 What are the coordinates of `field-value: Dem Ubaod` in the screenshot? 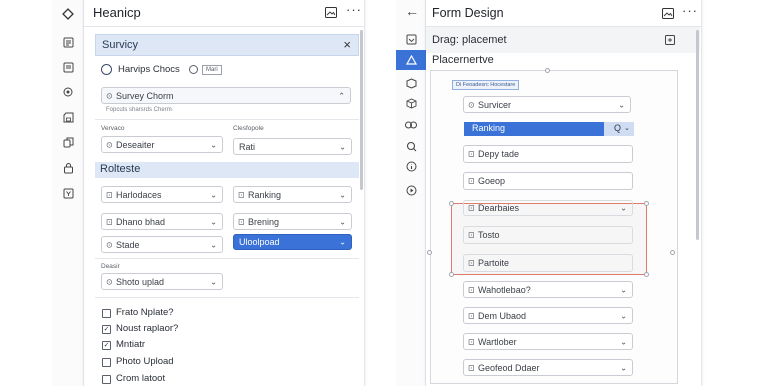 It's located at (502, 315).